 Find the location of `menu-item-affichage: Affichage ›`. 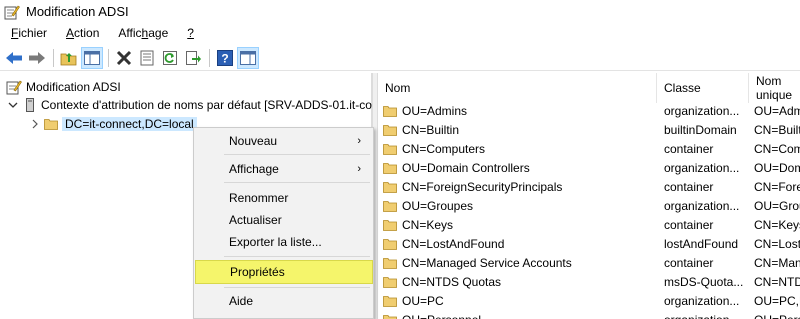

menu-item-affichage: Affichage › is located at coordinates (284, 169).